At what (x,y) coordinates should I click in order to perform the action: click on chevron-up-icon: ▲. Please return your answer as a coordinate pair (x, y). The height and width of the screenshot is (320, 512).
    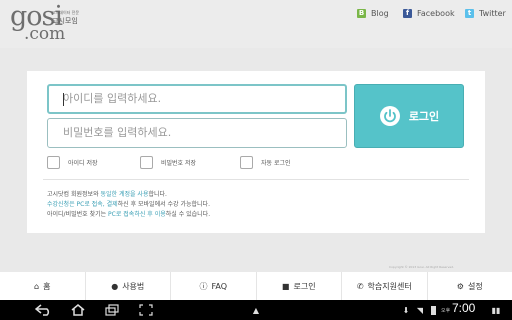
    Looking at the image, I should click on (256, 310).